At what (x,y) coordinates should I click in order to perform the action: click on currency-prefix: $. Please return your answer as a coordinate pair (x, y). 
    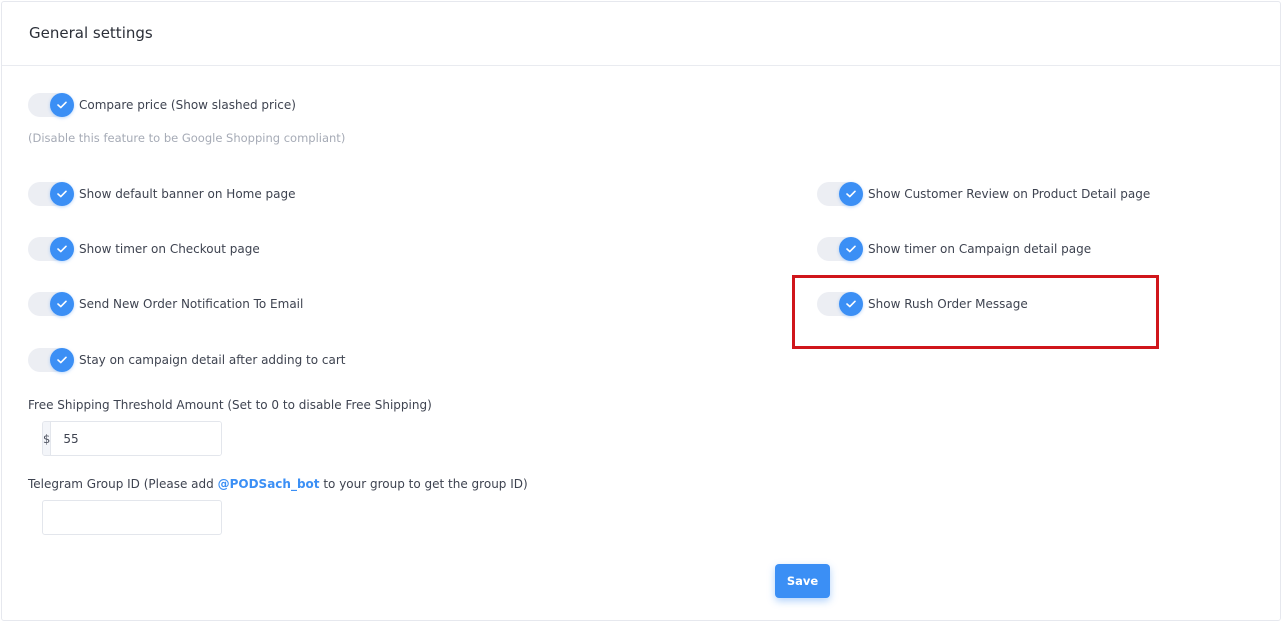
    Looking at the image, I should click on (47, 438).